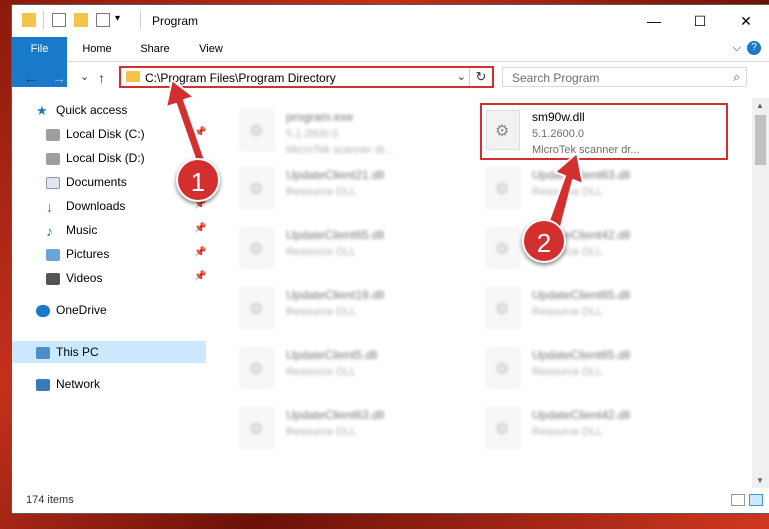 The height and width of the screenshot is (529, 769). What do you see at coordinates (198, 180) in the screenshot?
I see `step-badge-1: 1` at bounding box center [198, 180].